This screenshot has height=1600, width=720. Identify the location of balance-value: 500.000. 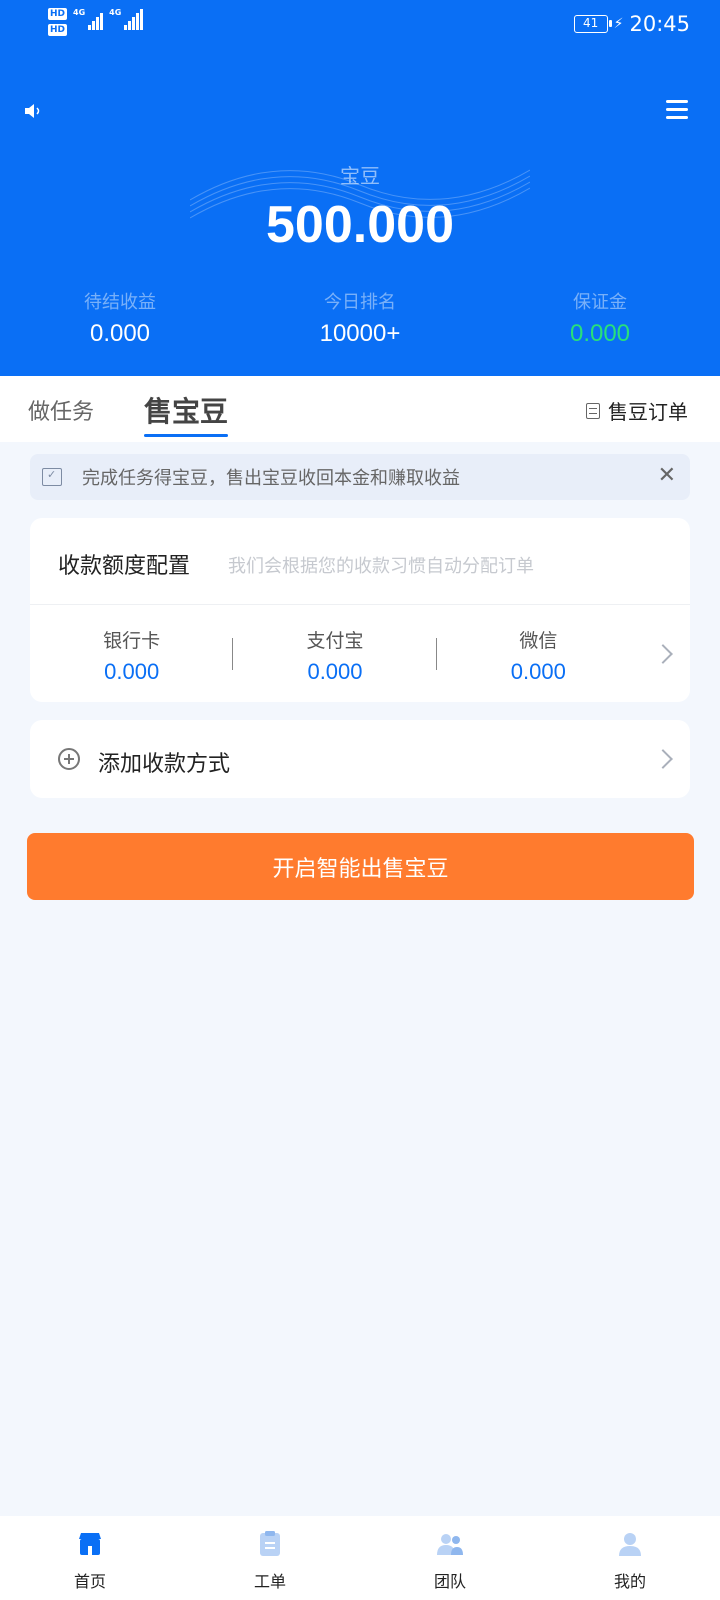
(360, 225).